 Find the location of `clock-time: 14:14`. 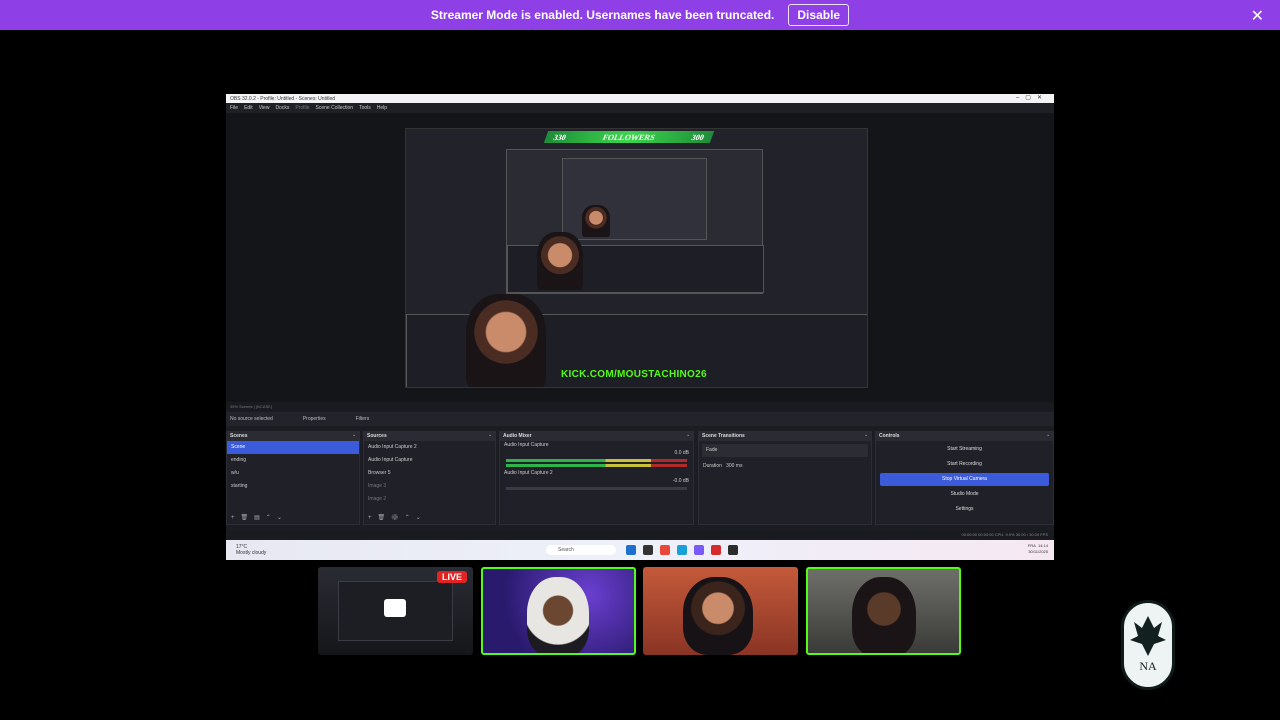

clock-time: 14:14 is located at coordinates (1042, 545).